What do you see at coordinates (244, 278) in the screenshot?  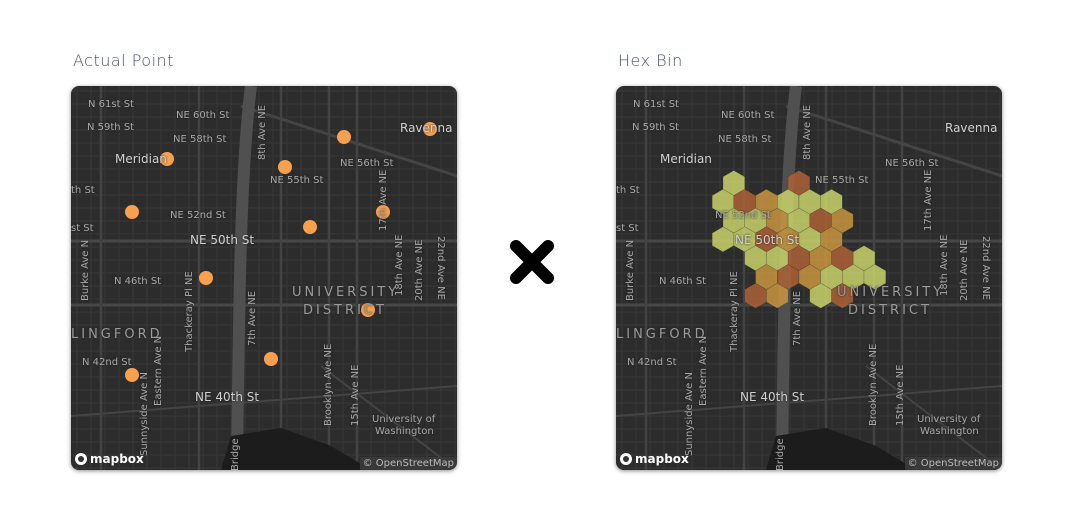 I see `interstate-highway` at bounding box center [244, 278].